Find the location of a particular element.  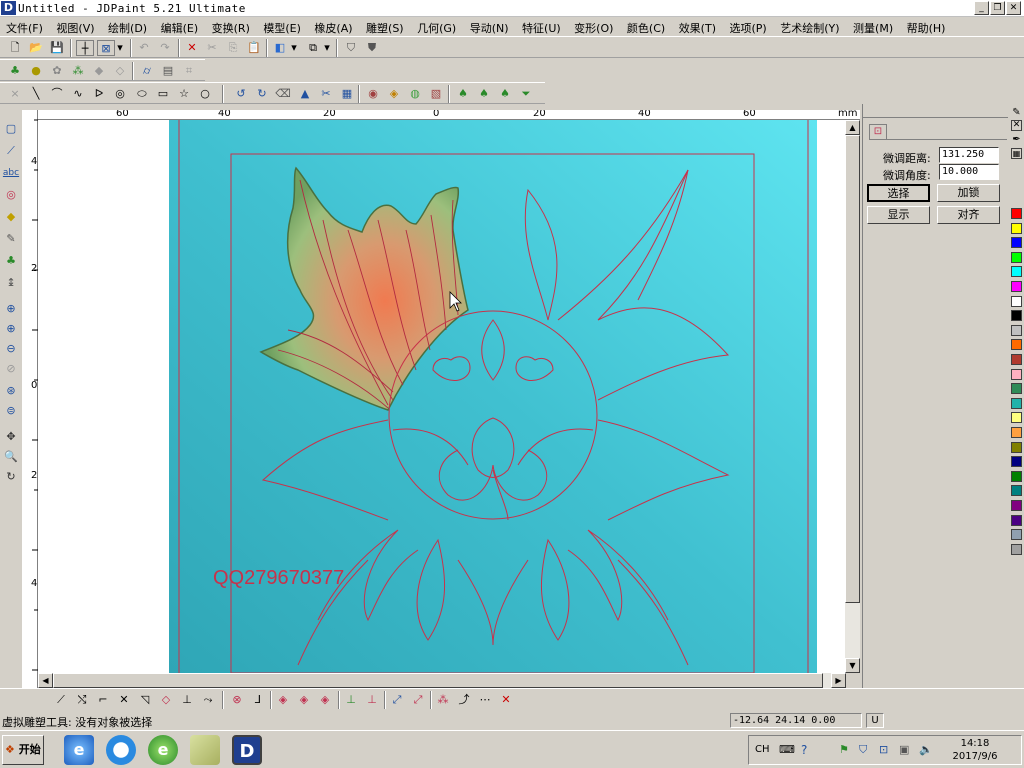

cylinder-icon: ⌭ is located at coordinates (147, 71).